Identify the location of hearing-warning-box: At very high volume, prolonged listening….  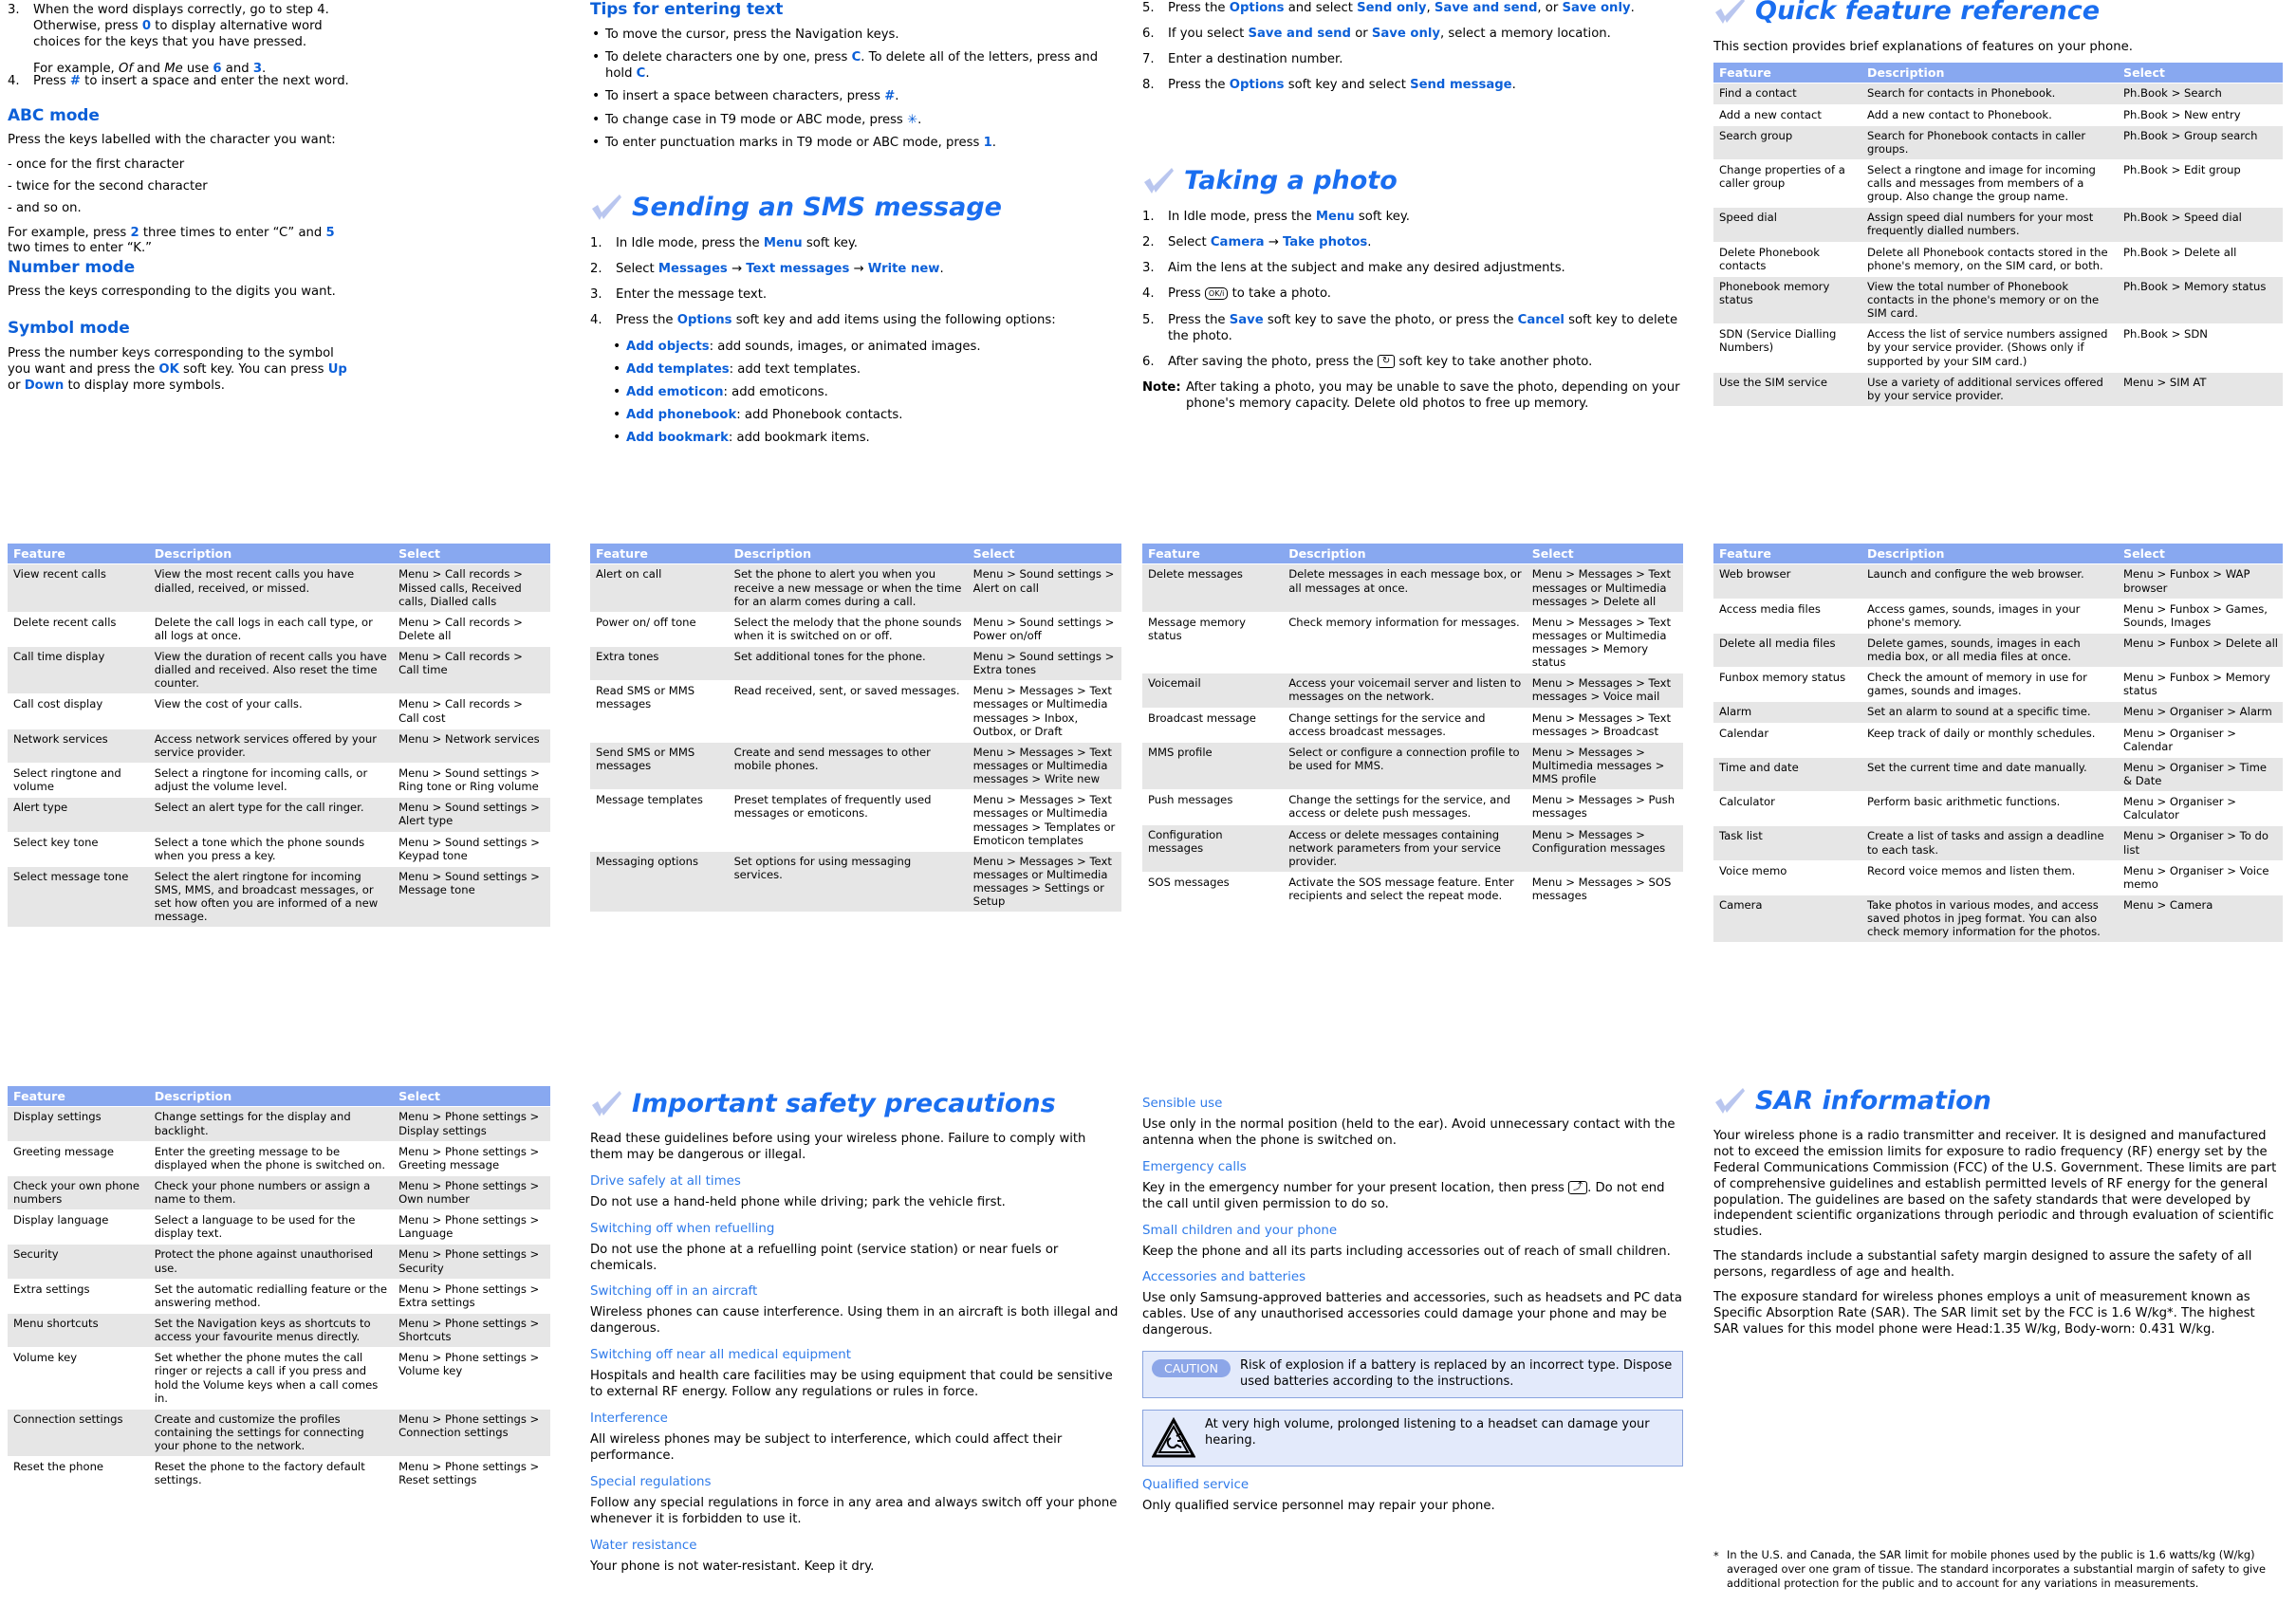
(1412, 1438).